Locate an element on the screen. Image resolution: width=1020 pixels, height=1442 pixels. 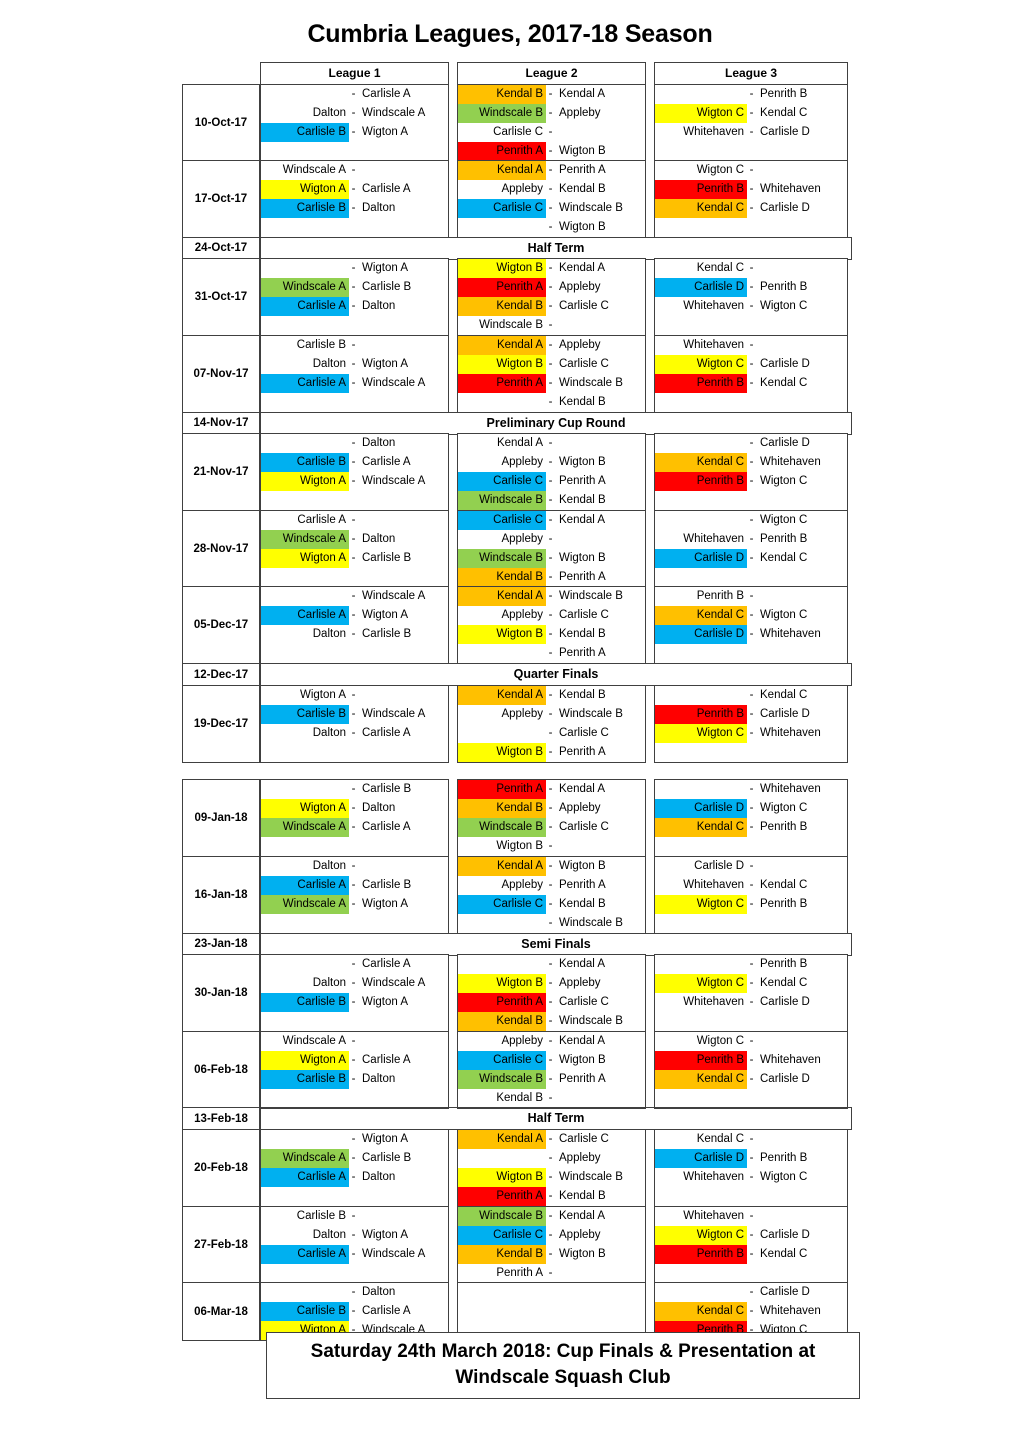
fixture-row: Kendal B - Penrith A is located at coordinates (551, 577).